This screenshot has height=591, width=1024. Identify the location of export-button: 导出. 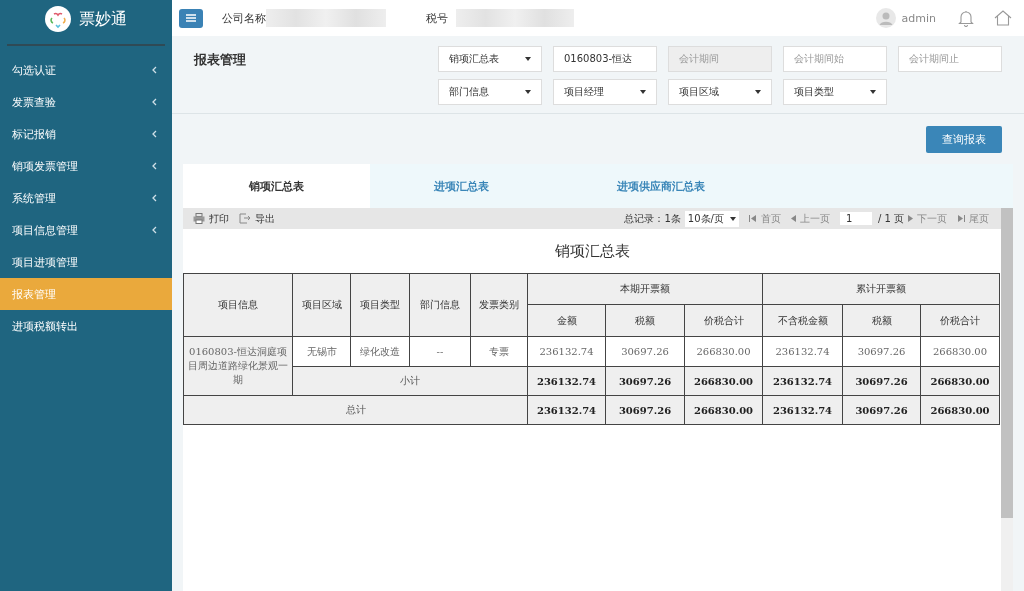
(257, 218).